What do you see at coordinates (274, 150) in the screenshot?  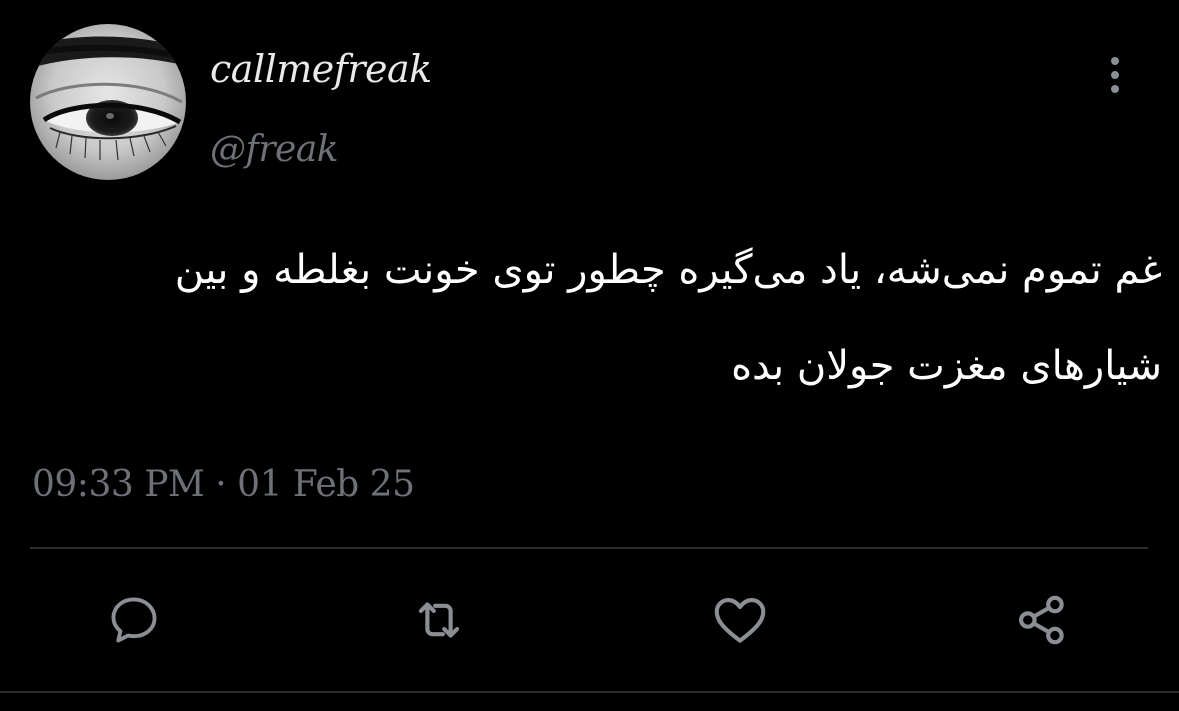 I see `user-handle: @freak` at bounding box center [274, 150].